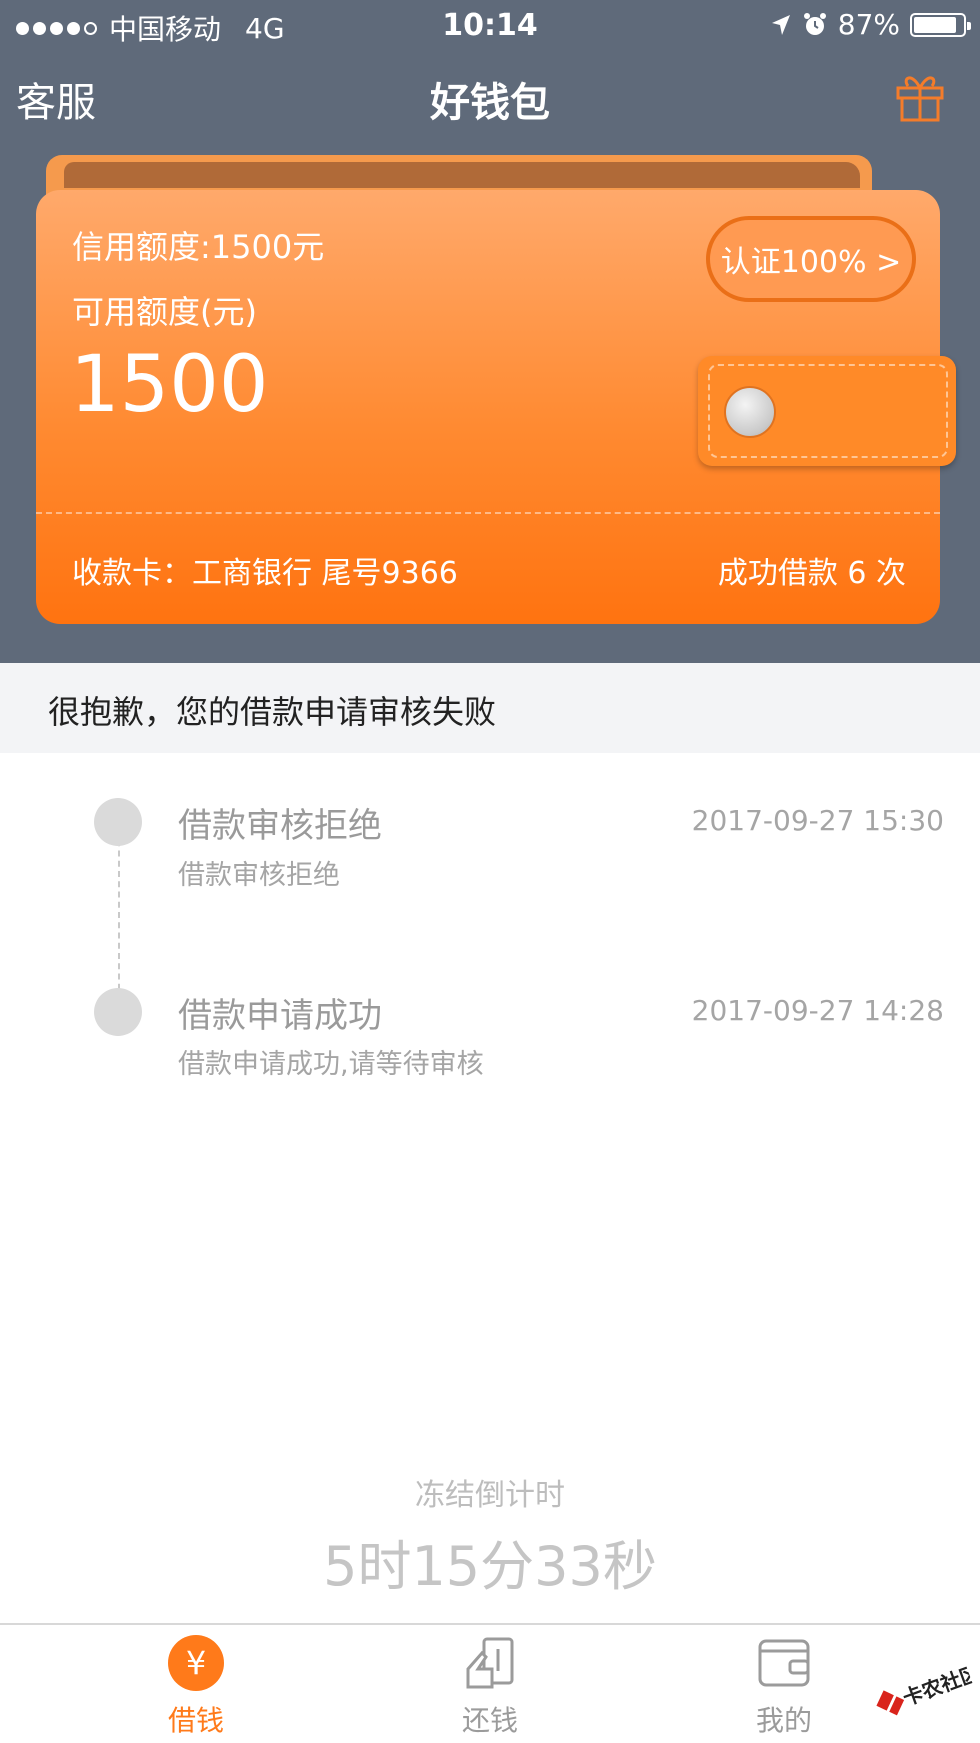 The width and height of the screenshot is (980, 1743). I want to click on available-amount: 1500, so click(169, 385).